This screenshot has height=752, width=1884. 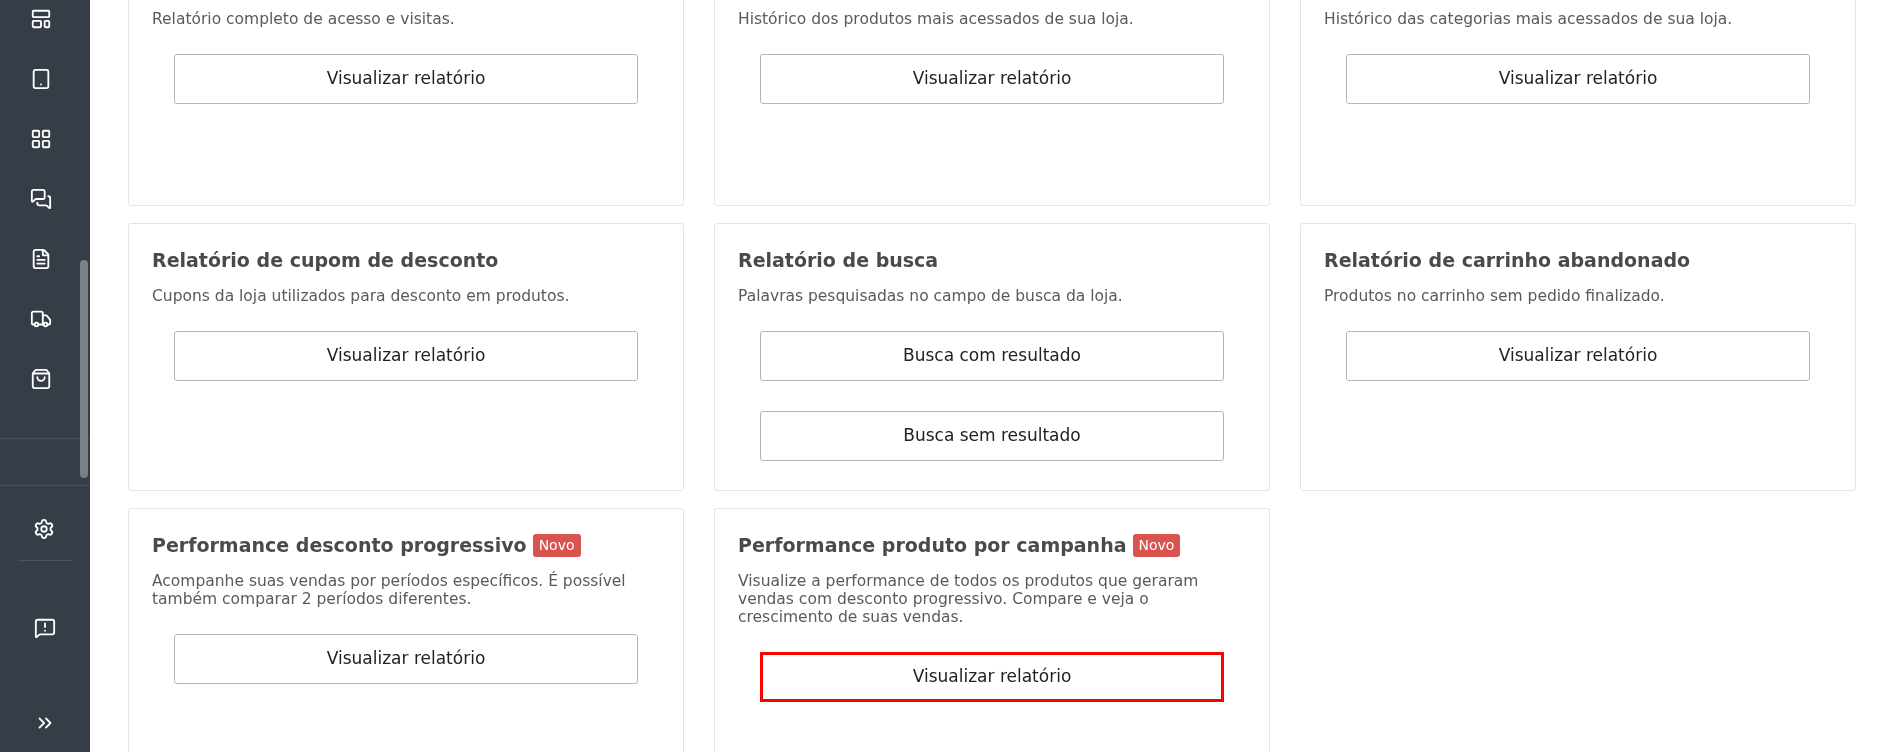 I want to click on card-description: Palavras pesquisadas no campo de busca da loja., so click(x=931, y=295).